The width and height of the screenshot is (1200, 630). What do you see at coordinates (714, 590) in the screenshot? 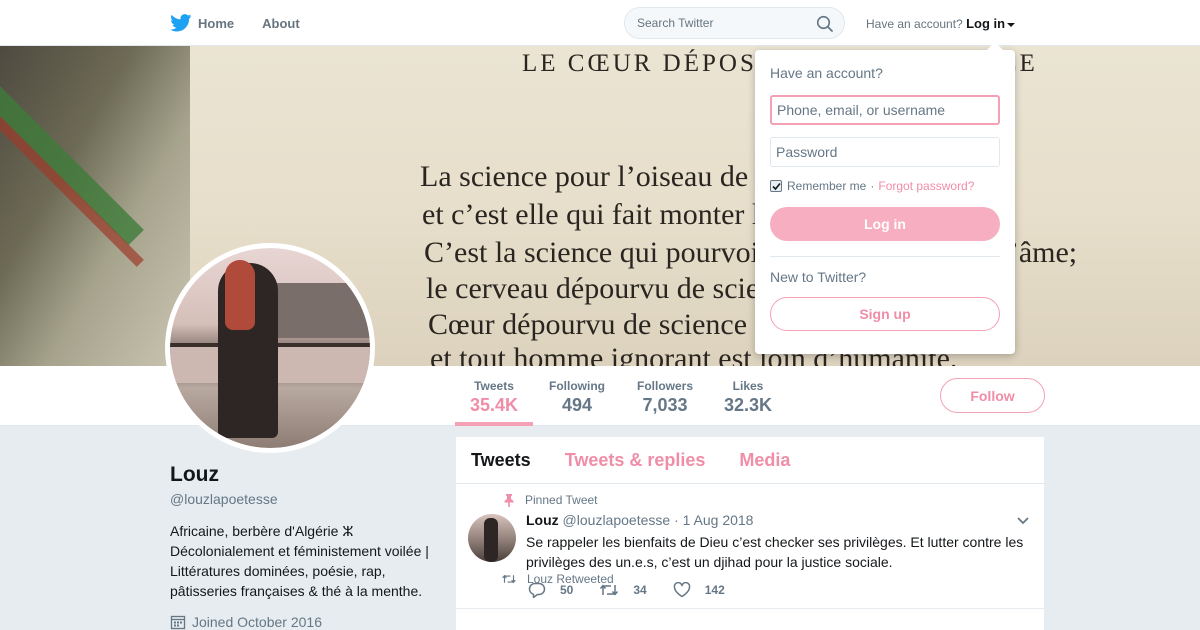
I see `like-count: 142` at bounding box center [714, 590].